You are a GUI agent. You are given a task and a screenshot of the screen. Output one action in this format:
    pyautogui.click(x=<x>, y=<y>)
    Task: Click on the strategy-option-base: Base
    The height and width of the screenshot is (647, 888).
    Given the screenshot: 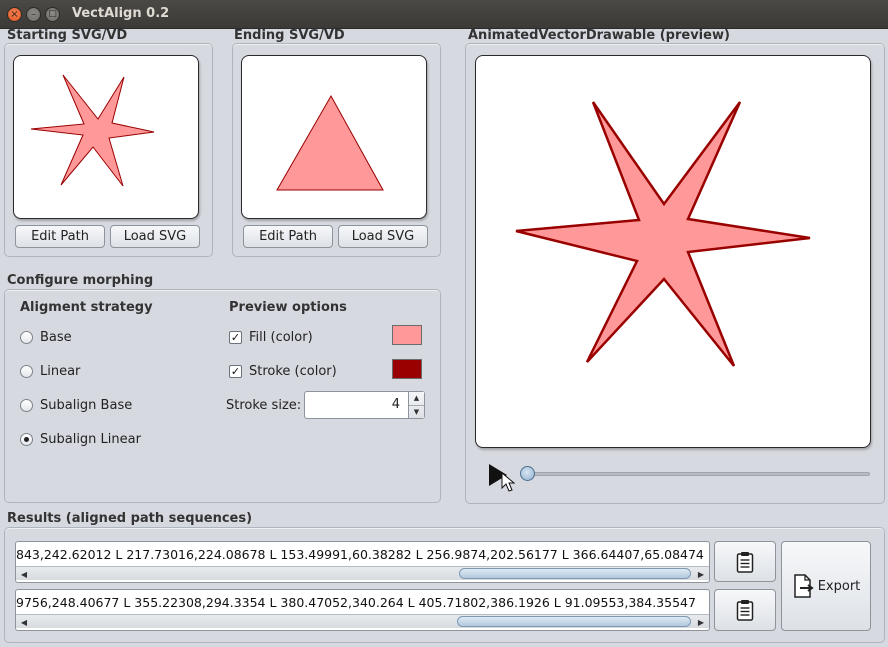 What is the action you would take?
    pyautogui.click(x=46, y=337)
    